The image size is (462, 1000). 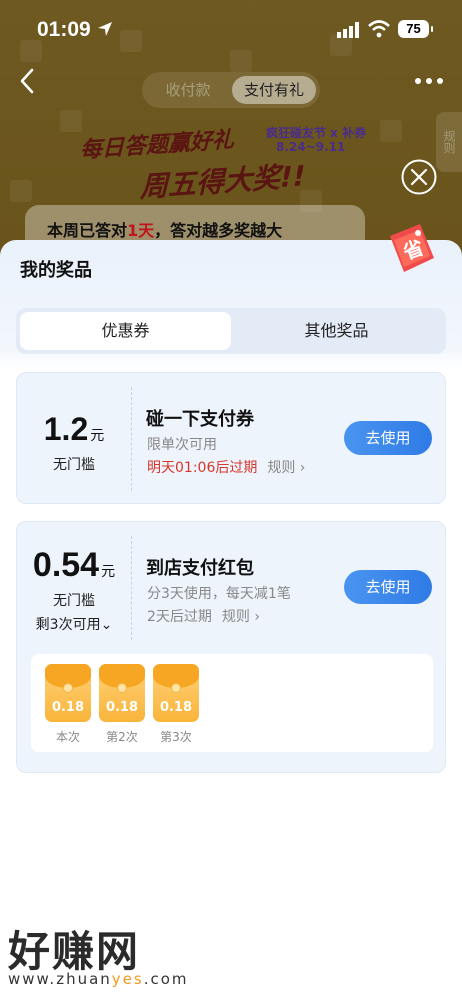 What do you see at coordinates (176, 737) in the screenshot?
I see `packet-label: 第3次` at bounding box center [176, 737].